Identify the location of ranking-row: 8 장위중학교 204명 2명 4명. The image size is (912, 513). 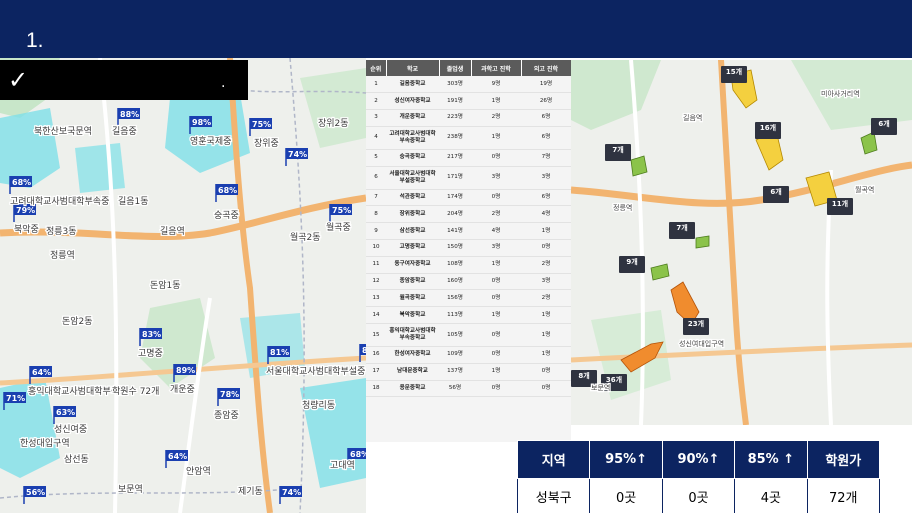
(468, 214).